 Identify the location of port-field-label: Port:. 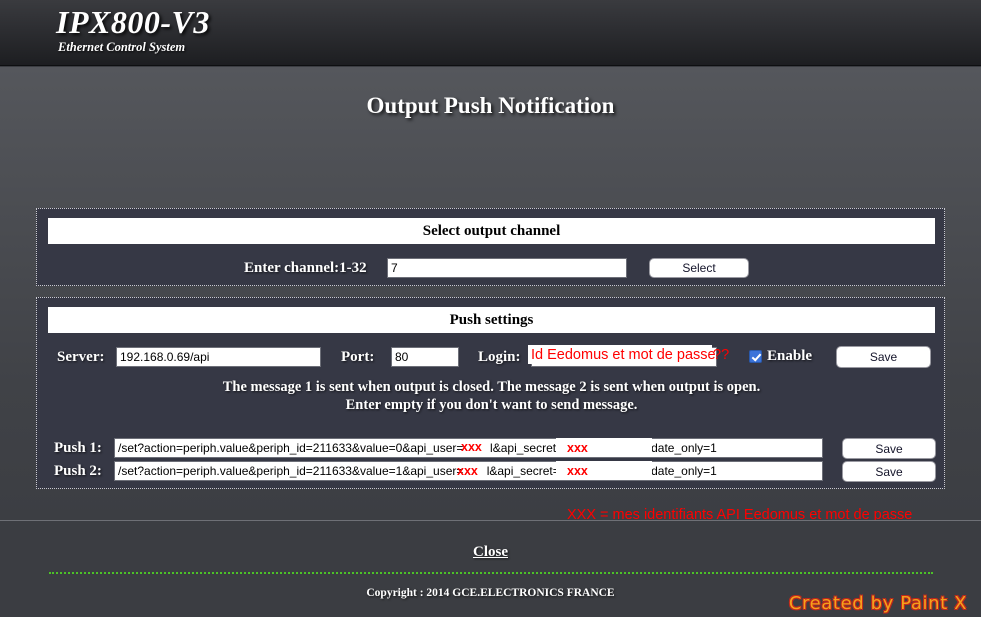
(358, 357).